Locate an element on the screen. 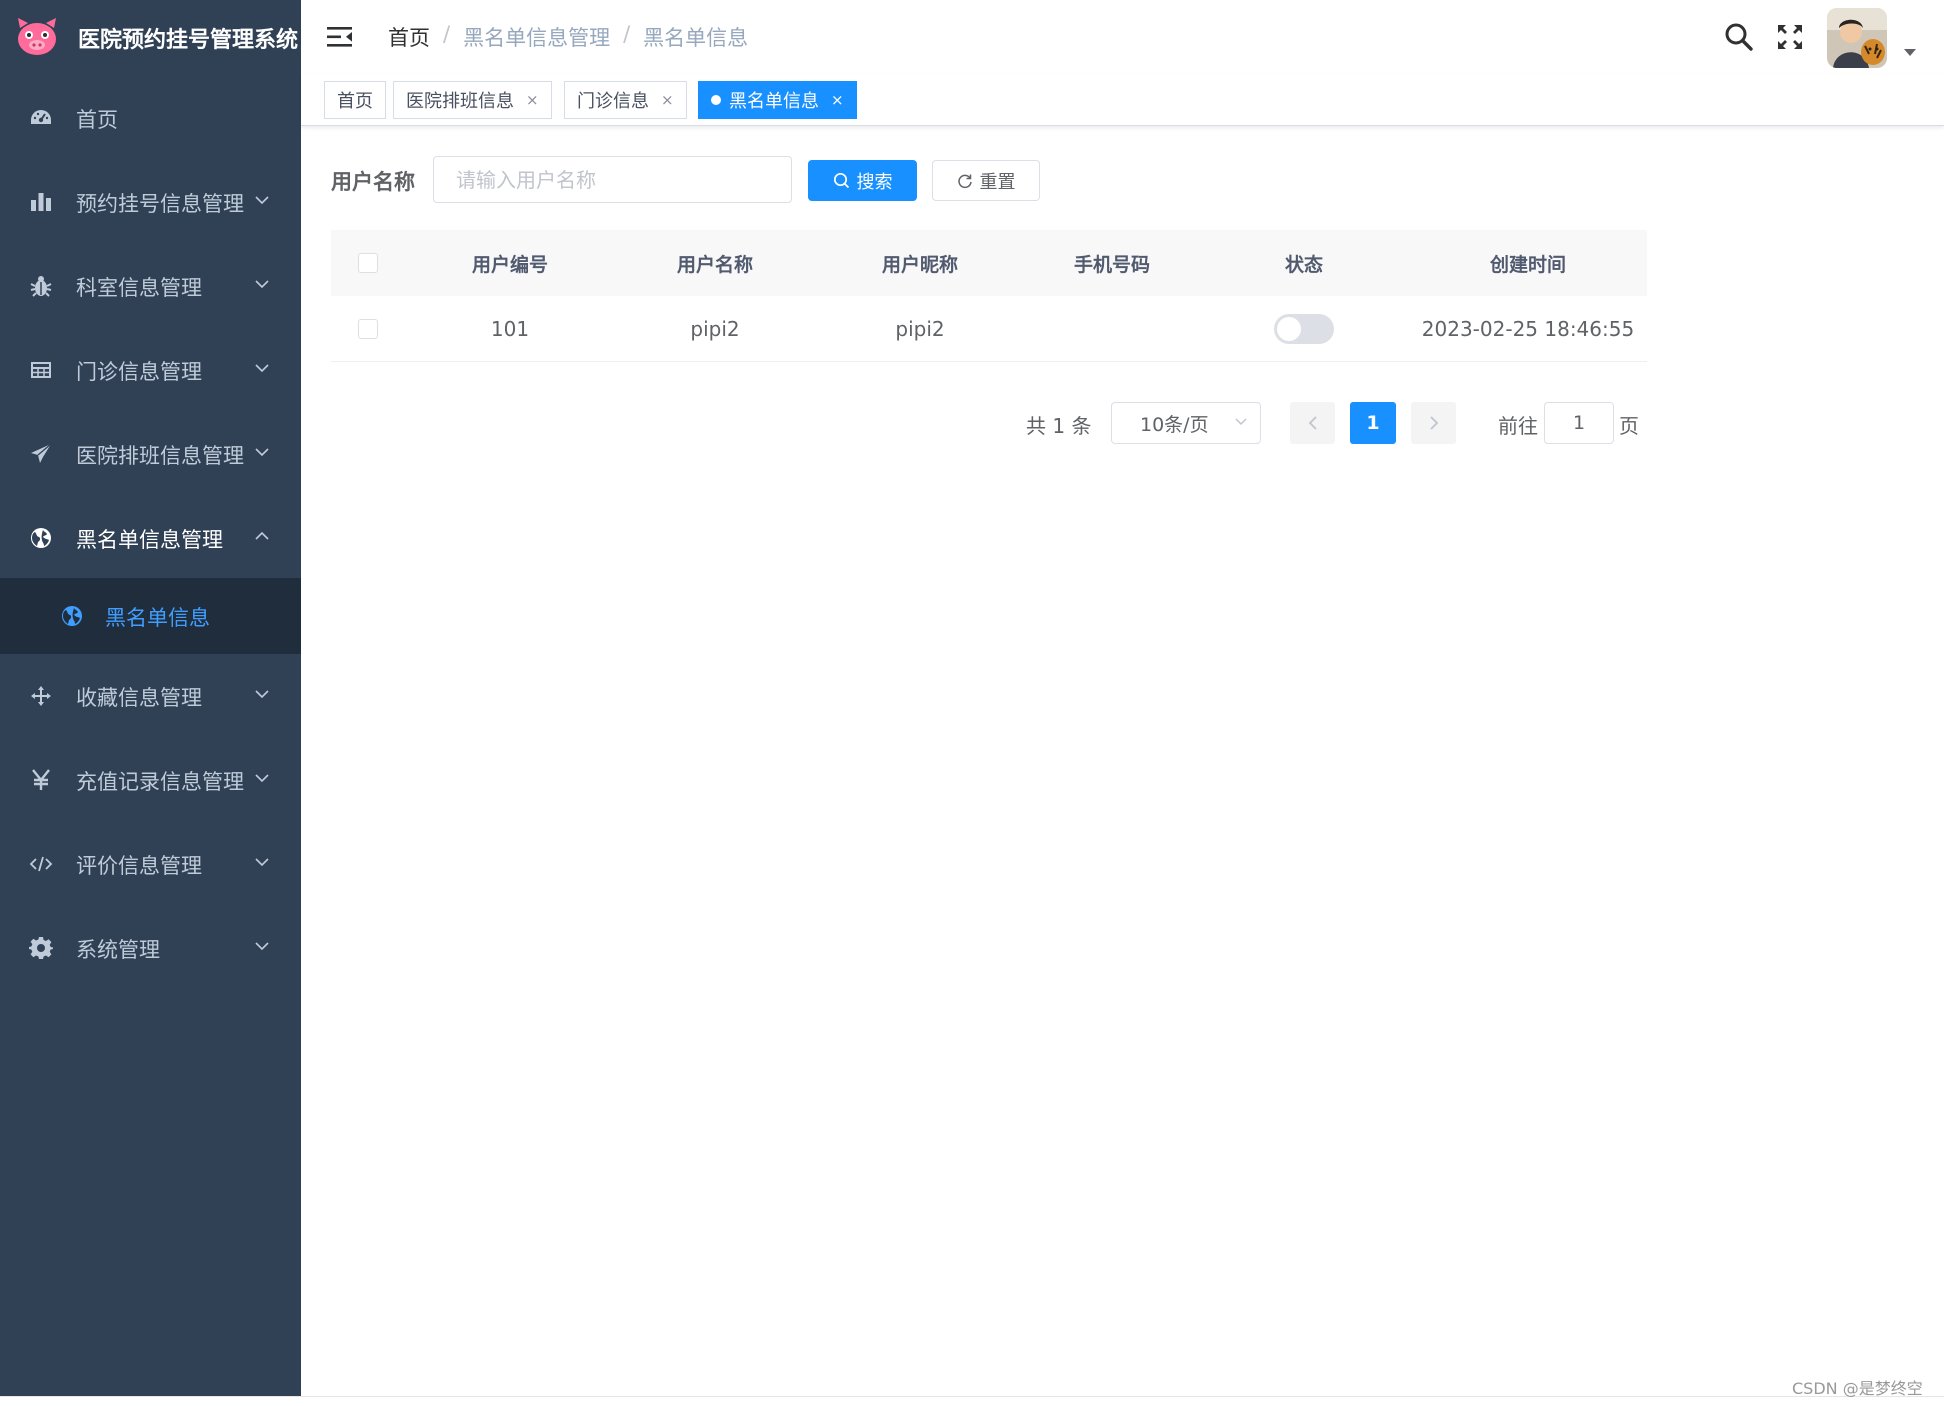 The image size is (1944, 1406). column-header: 用户昵称 is located at coordinates (919, 264).